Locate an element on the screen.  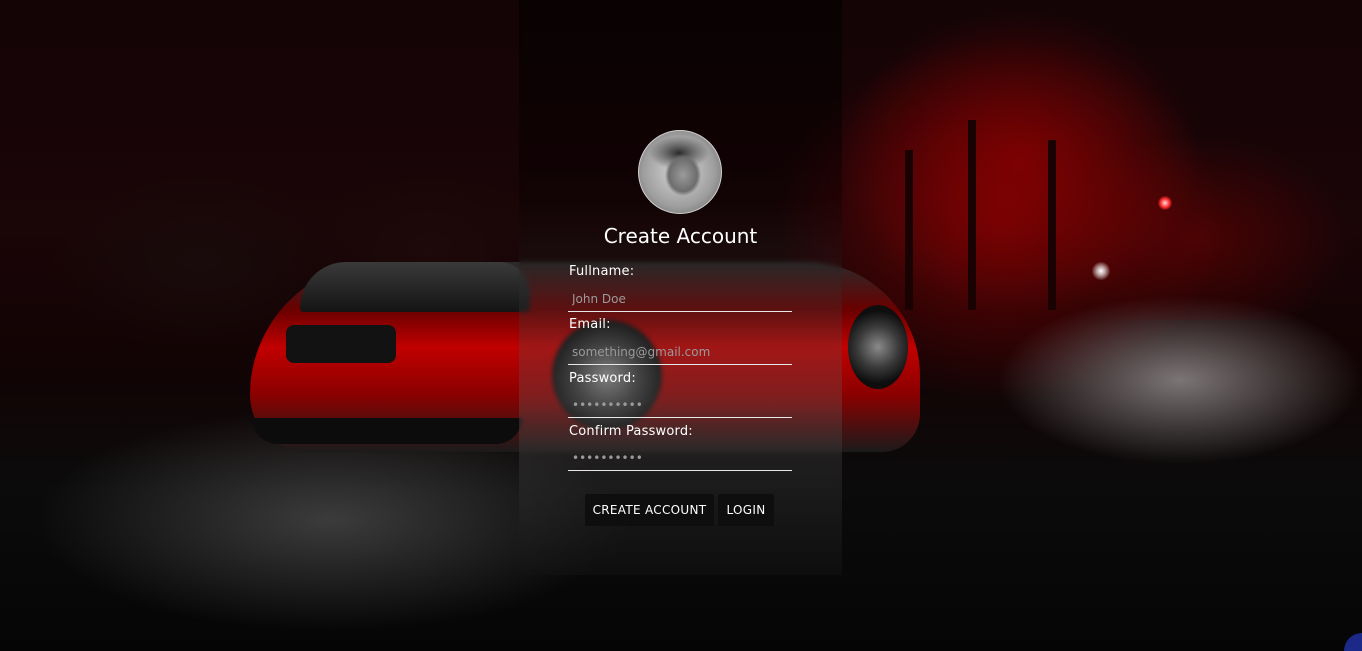
email-input is located at coordinates (680, 352).